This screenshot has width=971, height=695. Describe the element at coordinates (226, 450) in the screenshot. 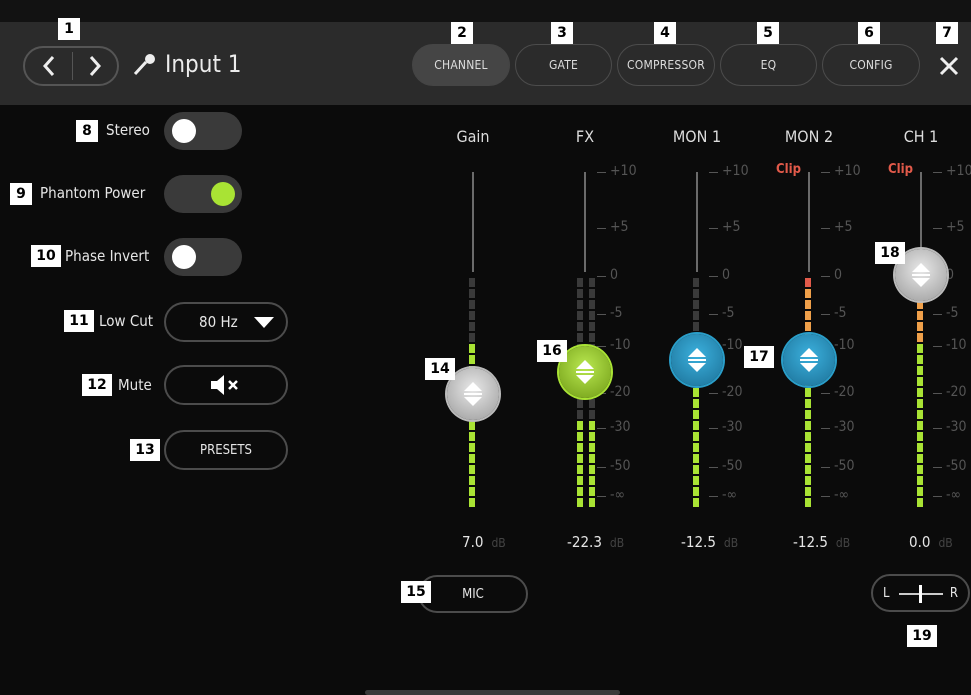

I see `presets-button: PRESETS` at that location.